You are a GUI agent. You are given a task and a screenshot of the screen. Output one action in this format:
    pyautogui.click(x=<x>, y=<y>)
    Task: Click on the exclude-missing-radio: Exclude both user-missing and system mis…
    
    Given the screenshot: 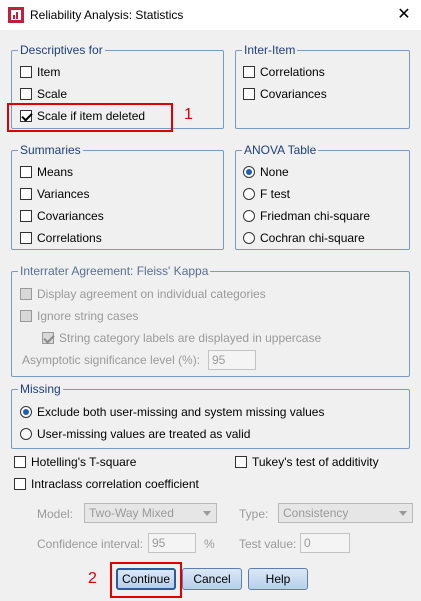 What is the action you would take?
    pyautogui.click(x=172, y=412)
    